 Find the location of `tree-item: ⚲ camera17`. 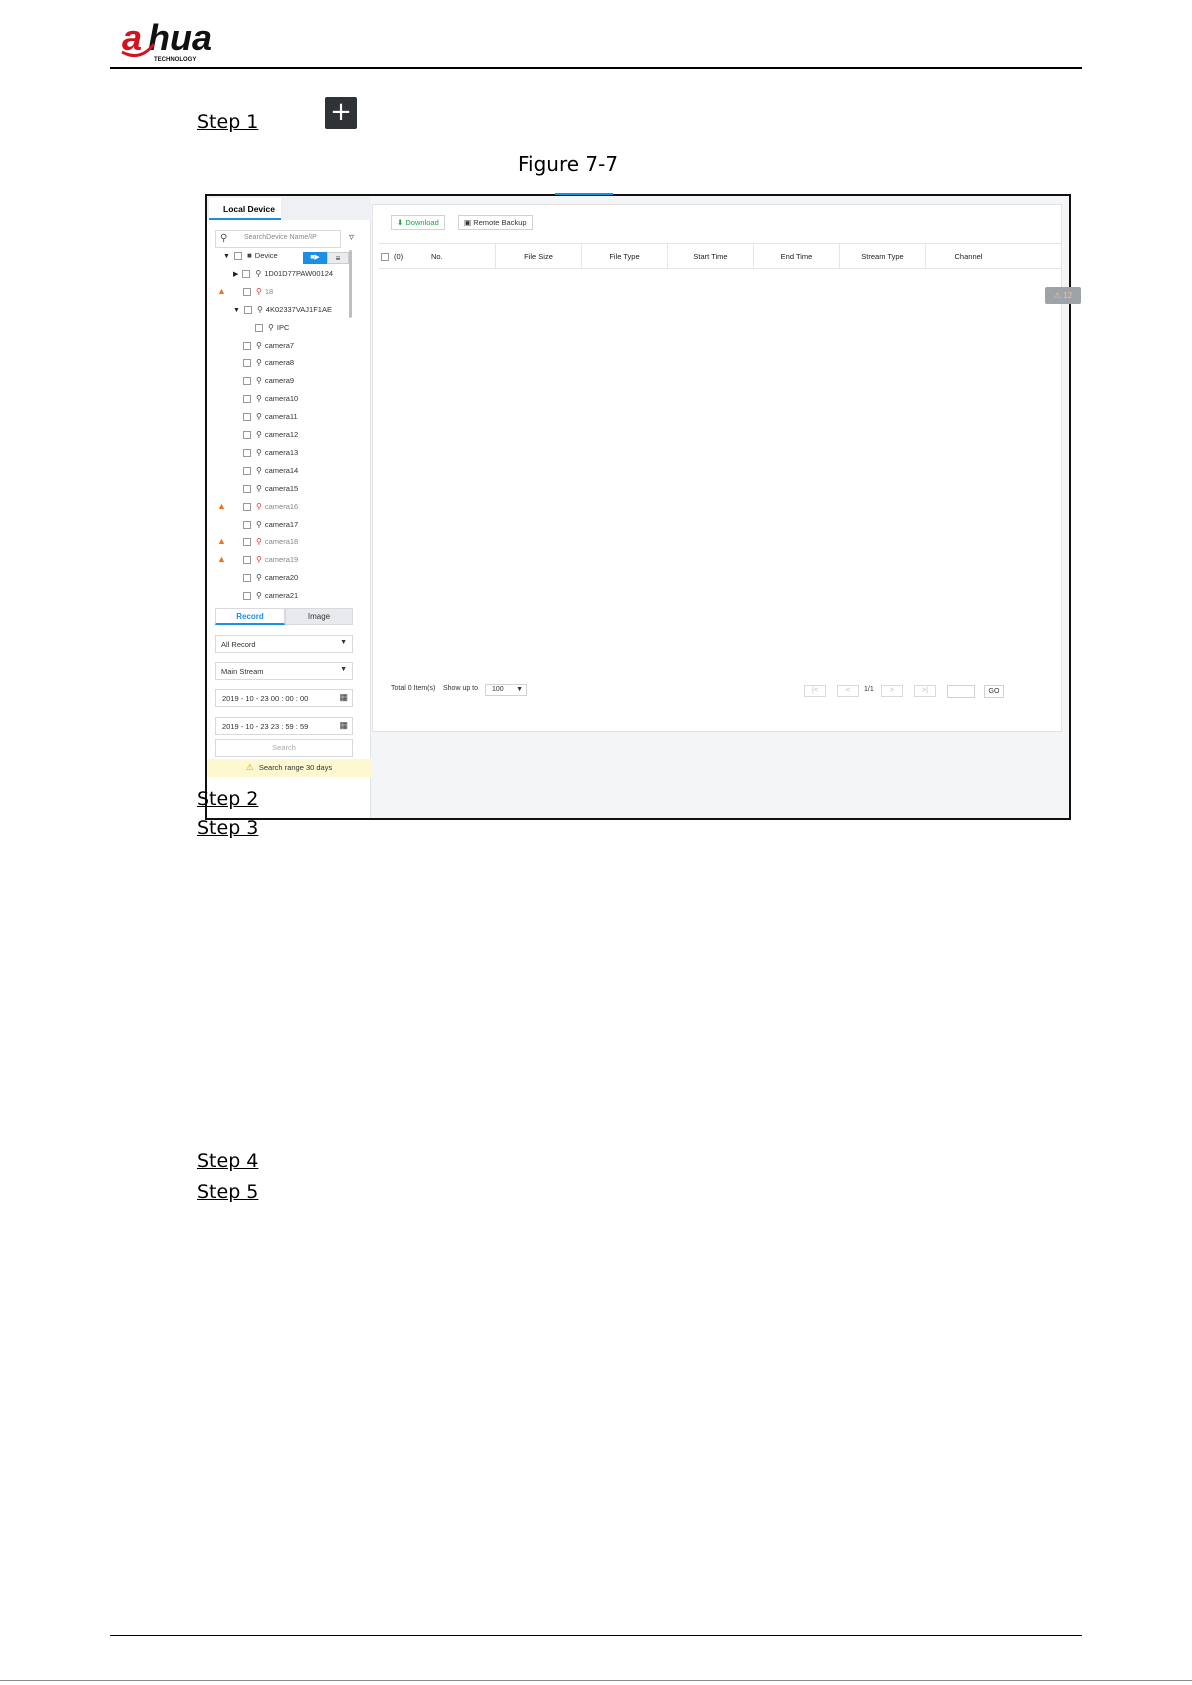

tree-item: ⚲ camera17 is located at coordinates (270, 528).